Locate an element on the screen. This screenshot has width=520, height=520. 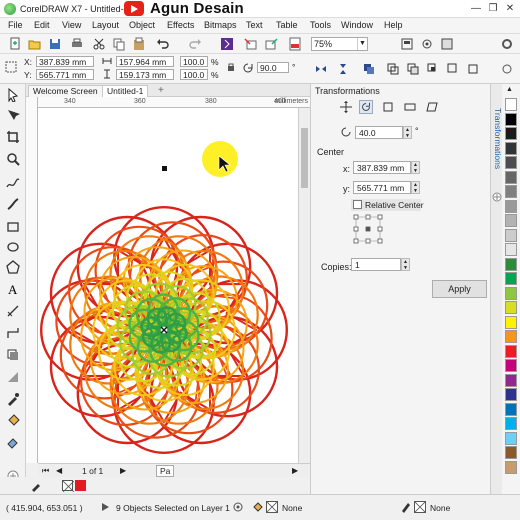
menu-object: Object is located at coordinates (142, 25).